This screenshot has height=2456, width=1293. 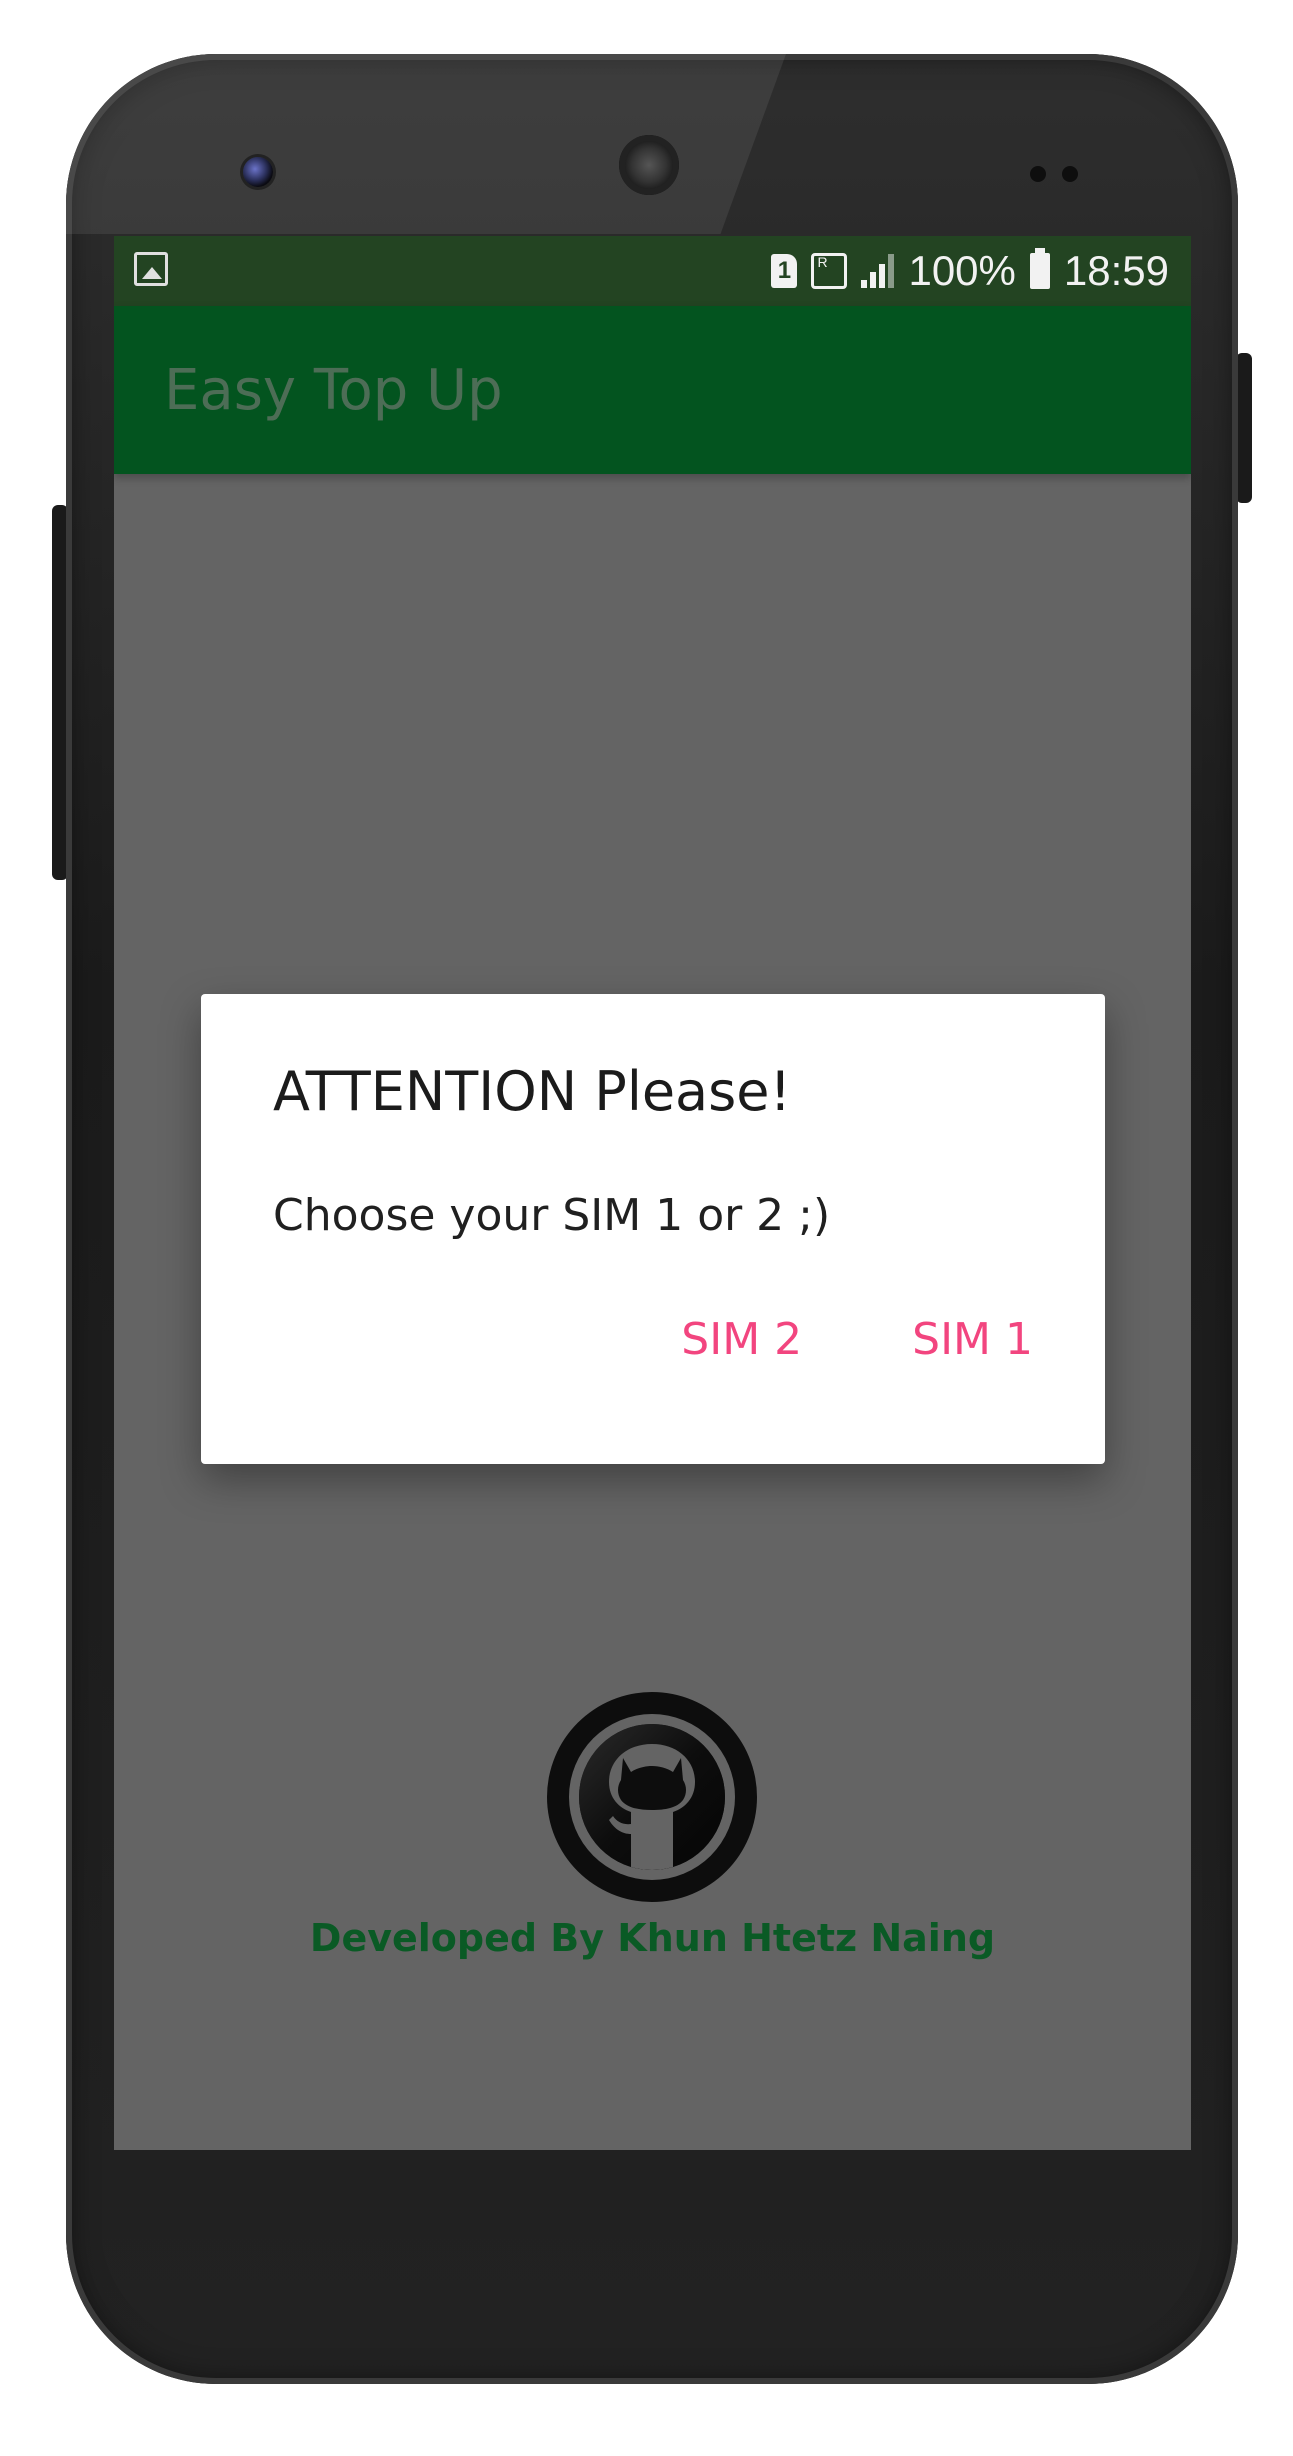 What do you see at coordinates (1039, 268) in the screenshot?
I see `battery-icon` at bounding box center [1039, 268].